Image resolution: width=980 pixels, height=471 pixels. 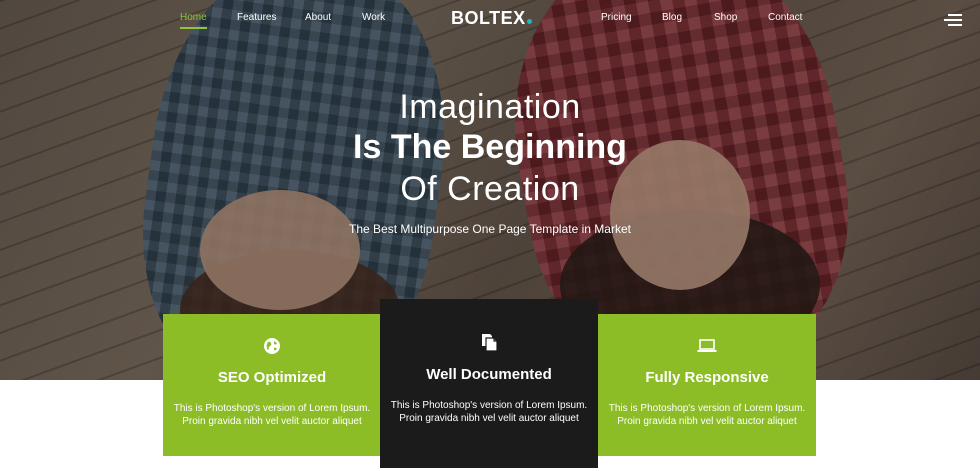 I want to click on nav-link-features: Features, so click(x=256, y=17).